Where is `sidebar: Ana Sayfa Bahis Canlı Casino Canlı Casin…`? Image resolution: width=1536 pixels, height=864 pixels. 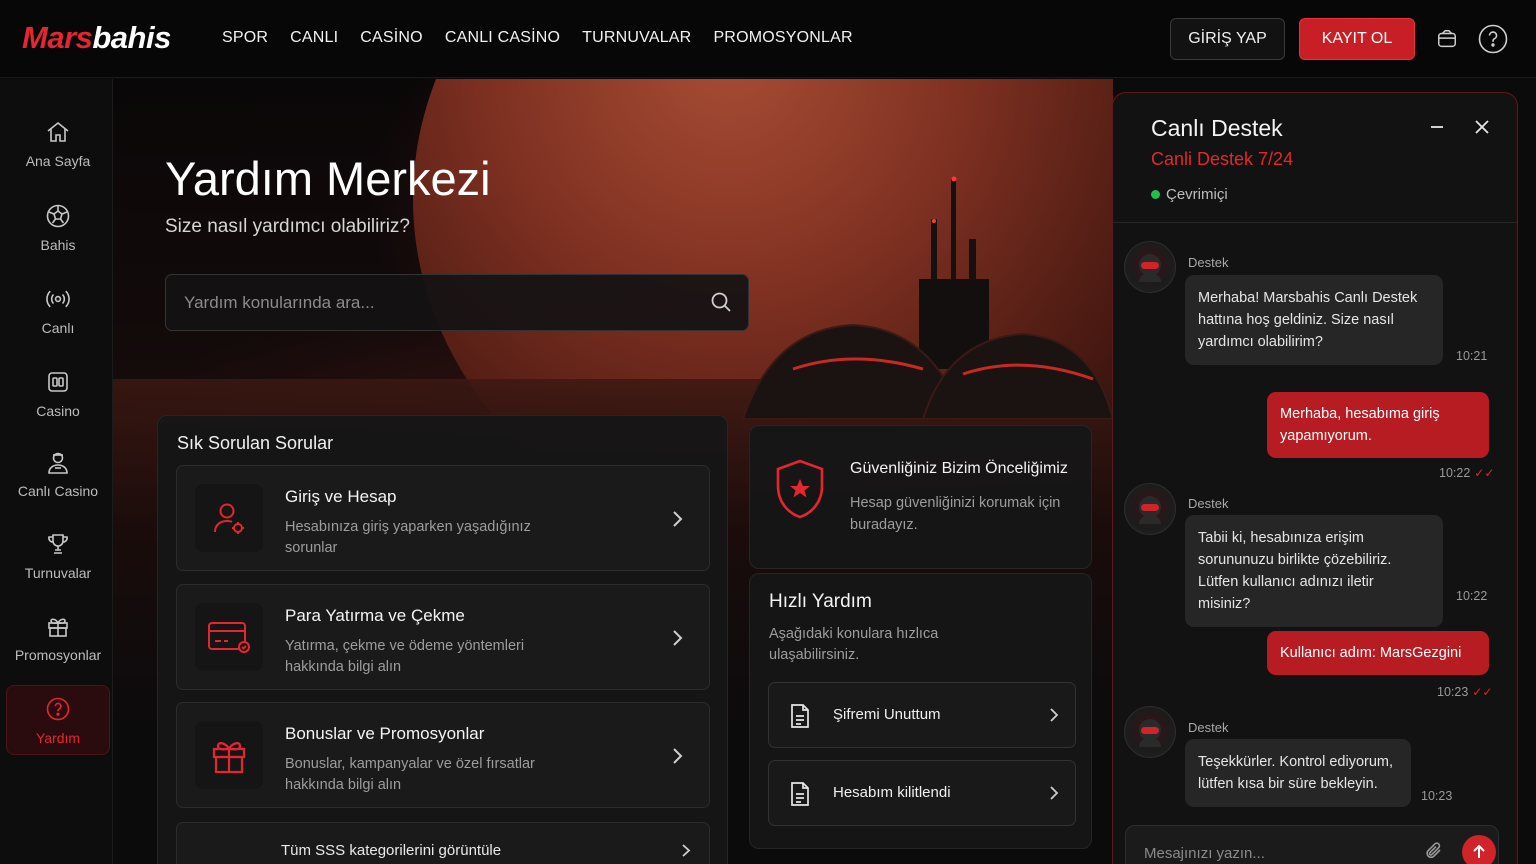
sidebar: Ana Sayfa Bahis Canlı Casino Canlı Casin… is located at coordinates (56, 471).